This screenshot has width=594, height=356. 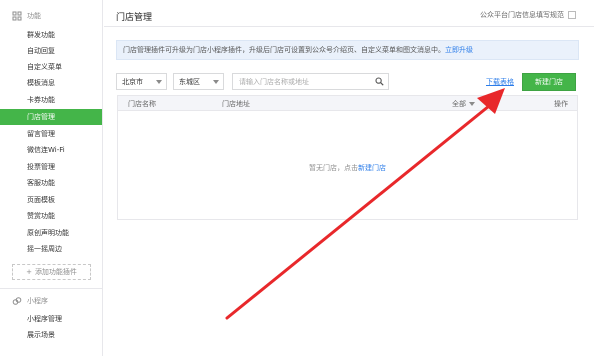 What do you see at coordinates (142, 104) in the screenshot?
I see `column-header-name: 门店名称` at bounding box center [142, 104].